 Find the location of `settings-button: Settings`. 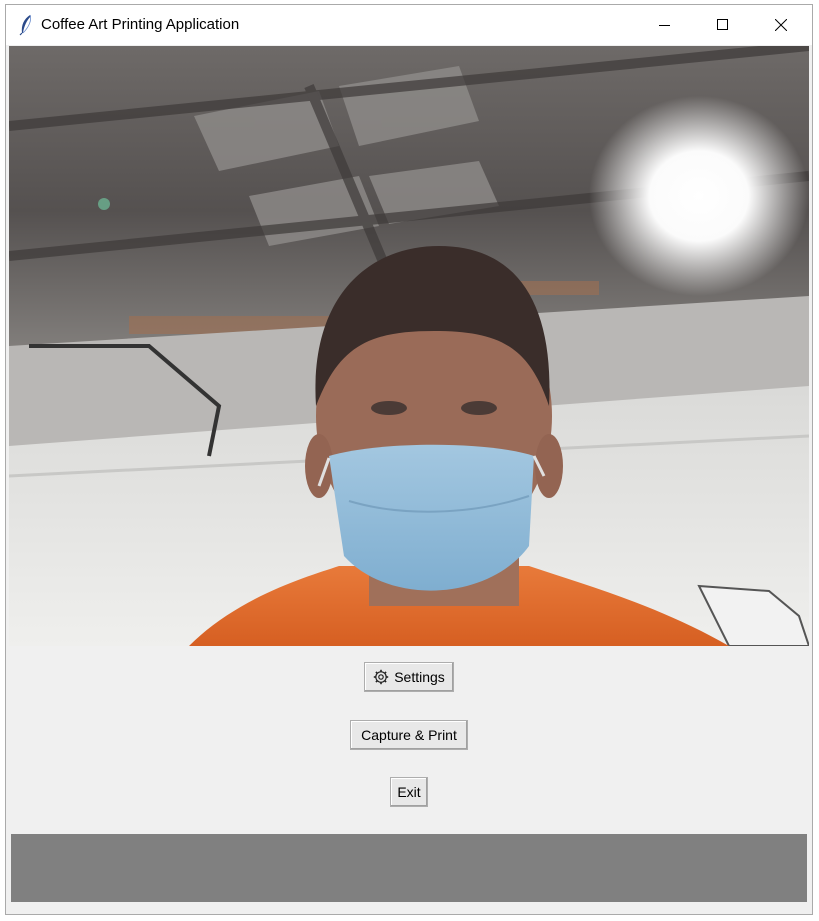

settings-button: Settings is located at coordinates (409, 677).